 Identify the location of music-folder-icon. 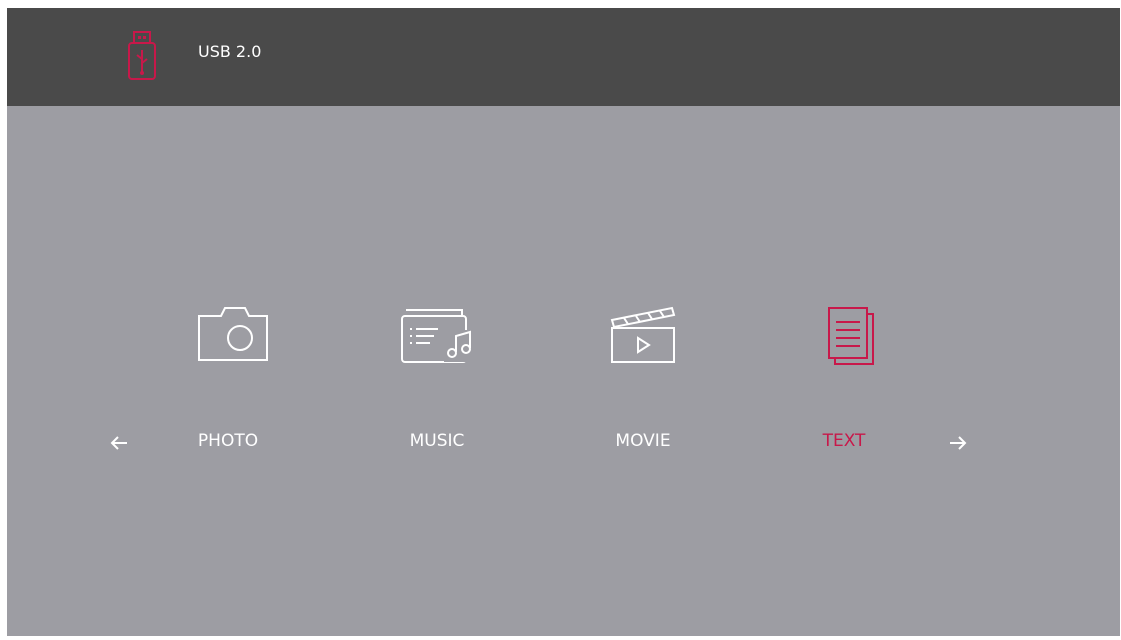
(437, 336).